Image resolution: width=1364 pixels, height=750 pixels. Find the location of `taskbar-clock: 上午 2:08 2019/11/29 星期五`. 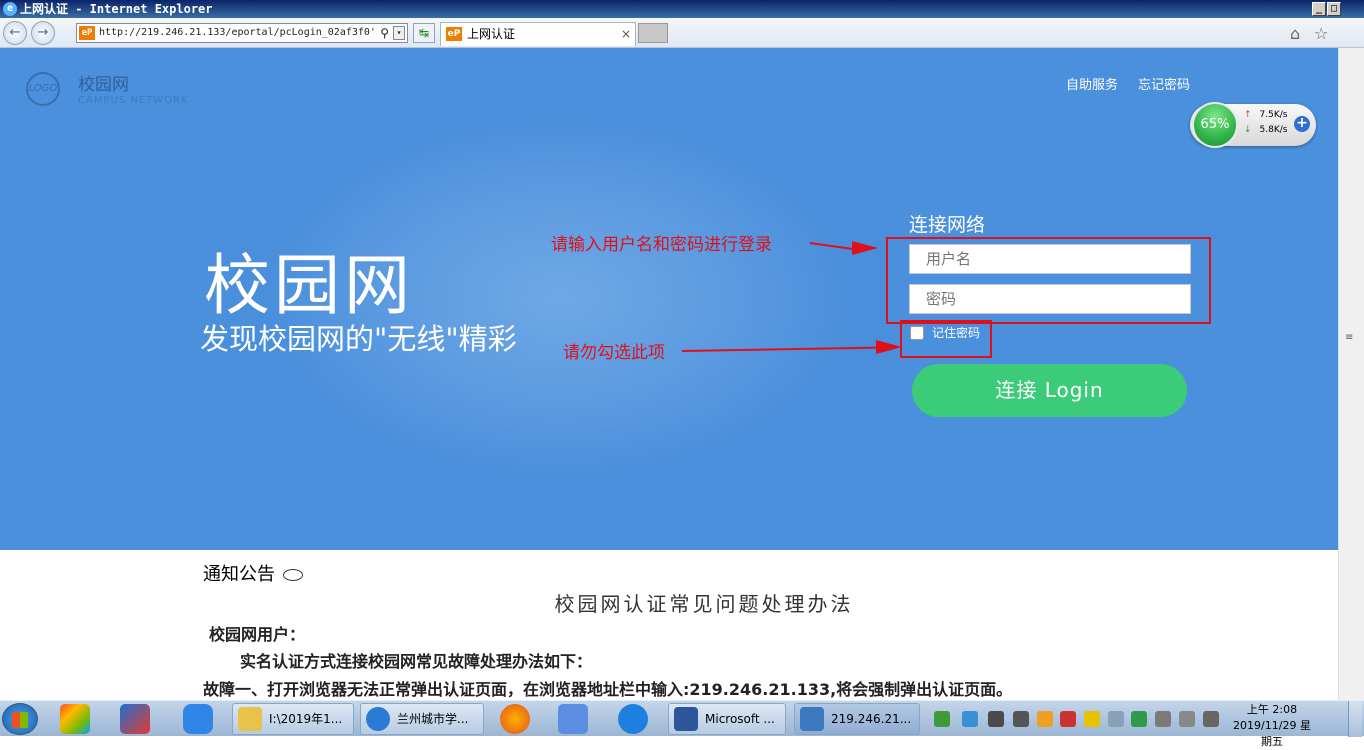

taskbar-clock: 上午 2:08 2019/11/29 星期五 is located at coordinates (1272, 726).